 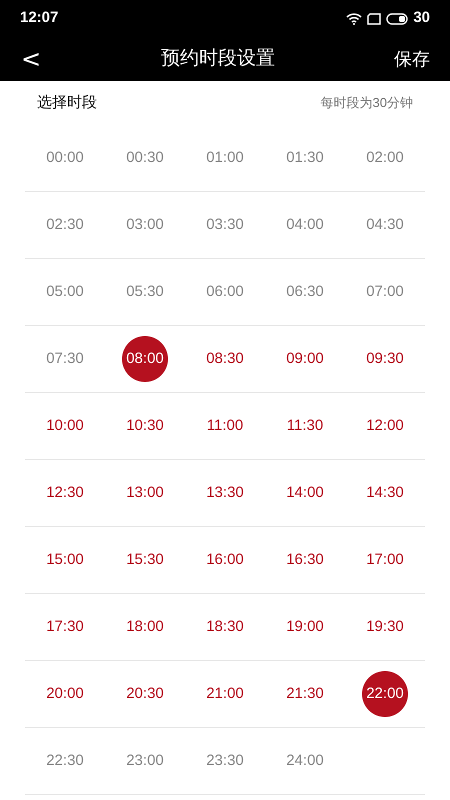 What do you see at coordinates (145, 493) in the screenshot?
I see `time-slot: 13:00` at bounding box center [145, 493].